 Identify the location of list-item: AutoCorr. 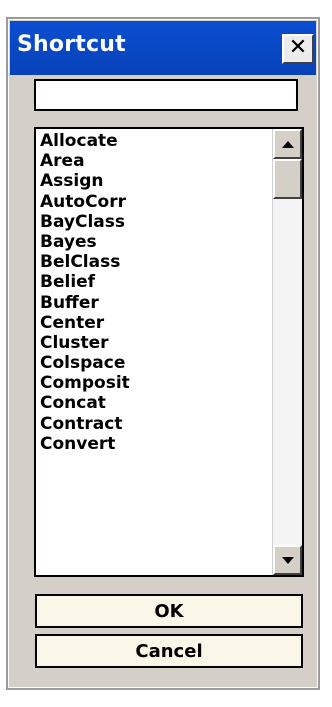
(156, 202).